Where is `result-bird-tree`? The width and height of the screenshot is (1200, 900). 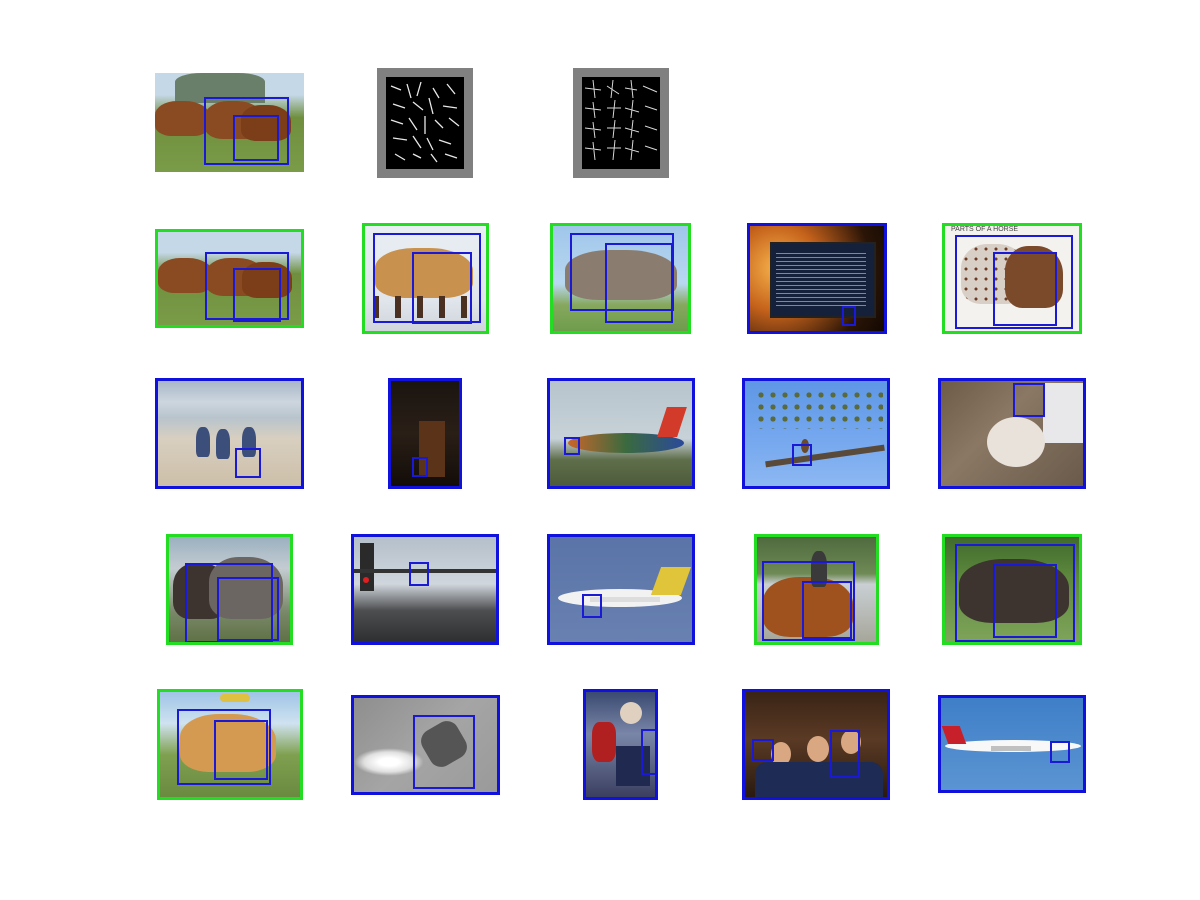 result-bird-tree is located at coordinates (816, 433).